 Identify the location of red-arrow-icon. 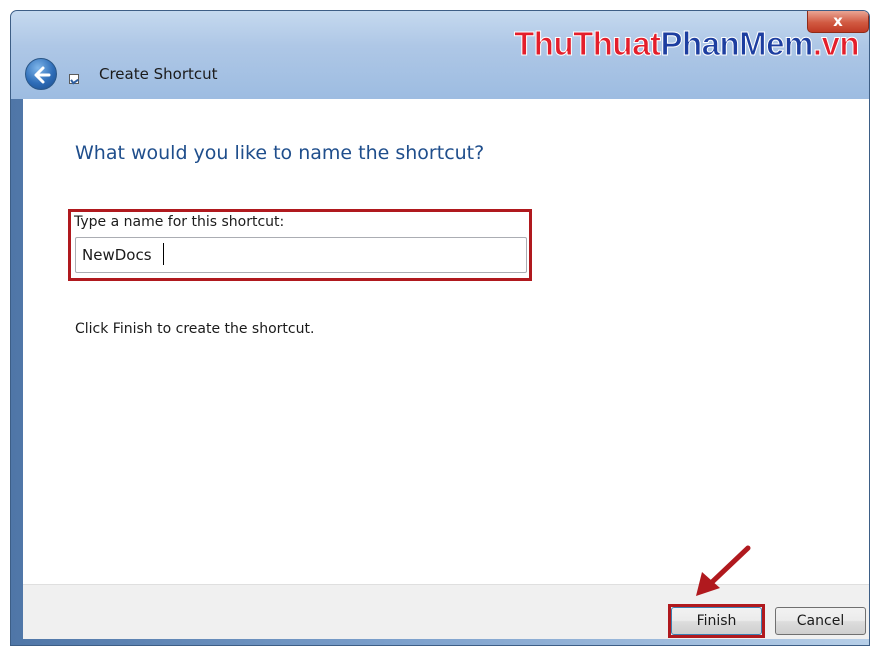
(723, 570).